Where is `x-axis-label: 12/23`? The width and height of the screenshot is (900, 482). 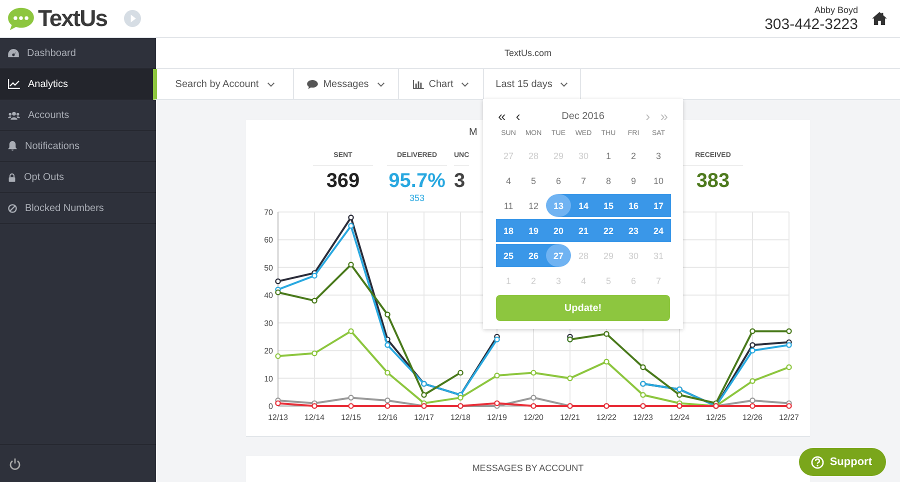
x-axis-label: 12/23 is located at coordinates (643, 417).